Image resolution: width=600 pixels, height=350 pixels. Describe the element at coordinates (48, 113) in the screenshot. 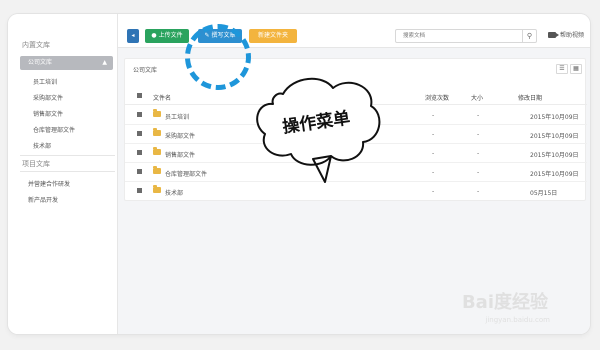

I see `sidebar-item-sales: 销售部文件` at that location.